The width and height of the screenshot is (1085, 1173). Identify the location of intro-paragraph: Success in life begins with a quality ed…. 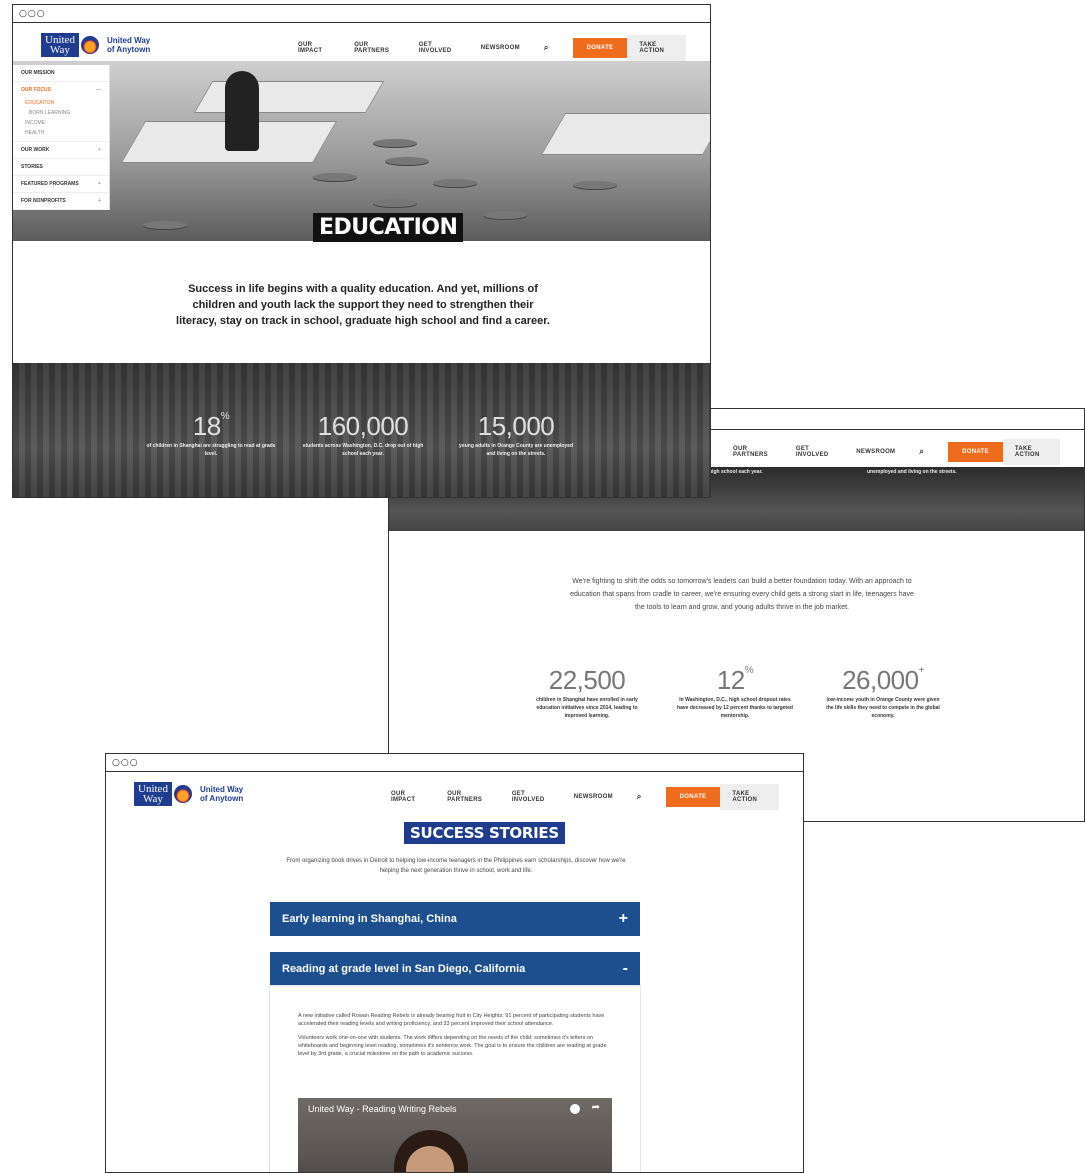
(363, 305).